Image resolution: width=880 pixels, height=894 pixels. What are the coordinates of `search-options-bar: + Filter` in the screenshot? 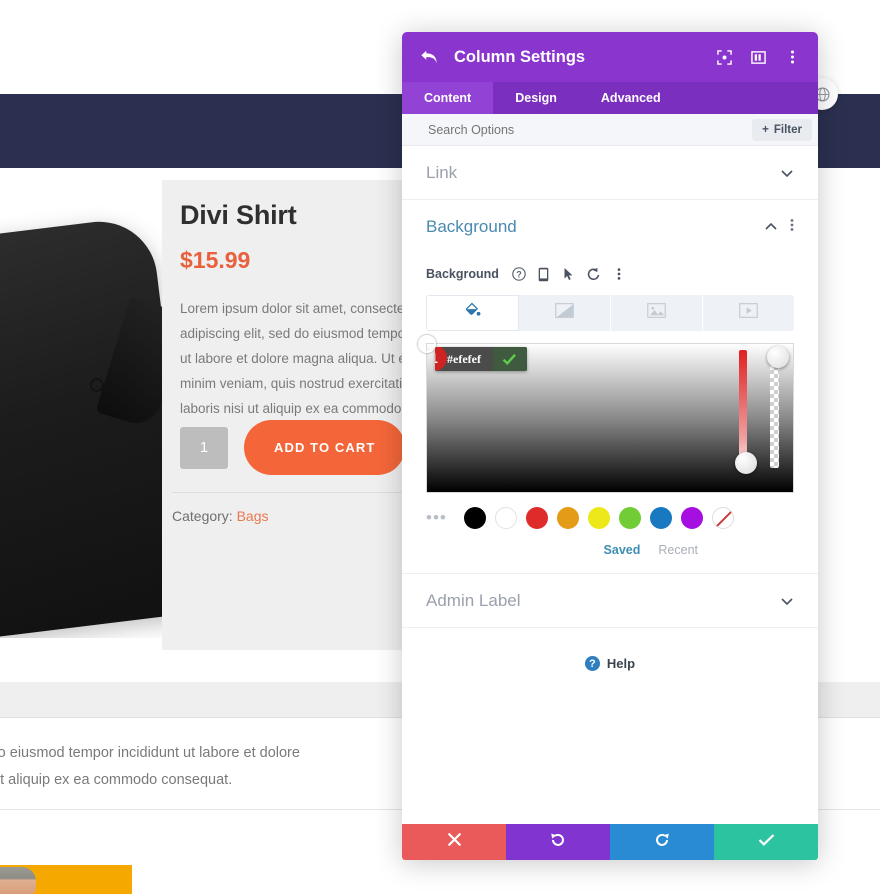 It's located at (610, 130).